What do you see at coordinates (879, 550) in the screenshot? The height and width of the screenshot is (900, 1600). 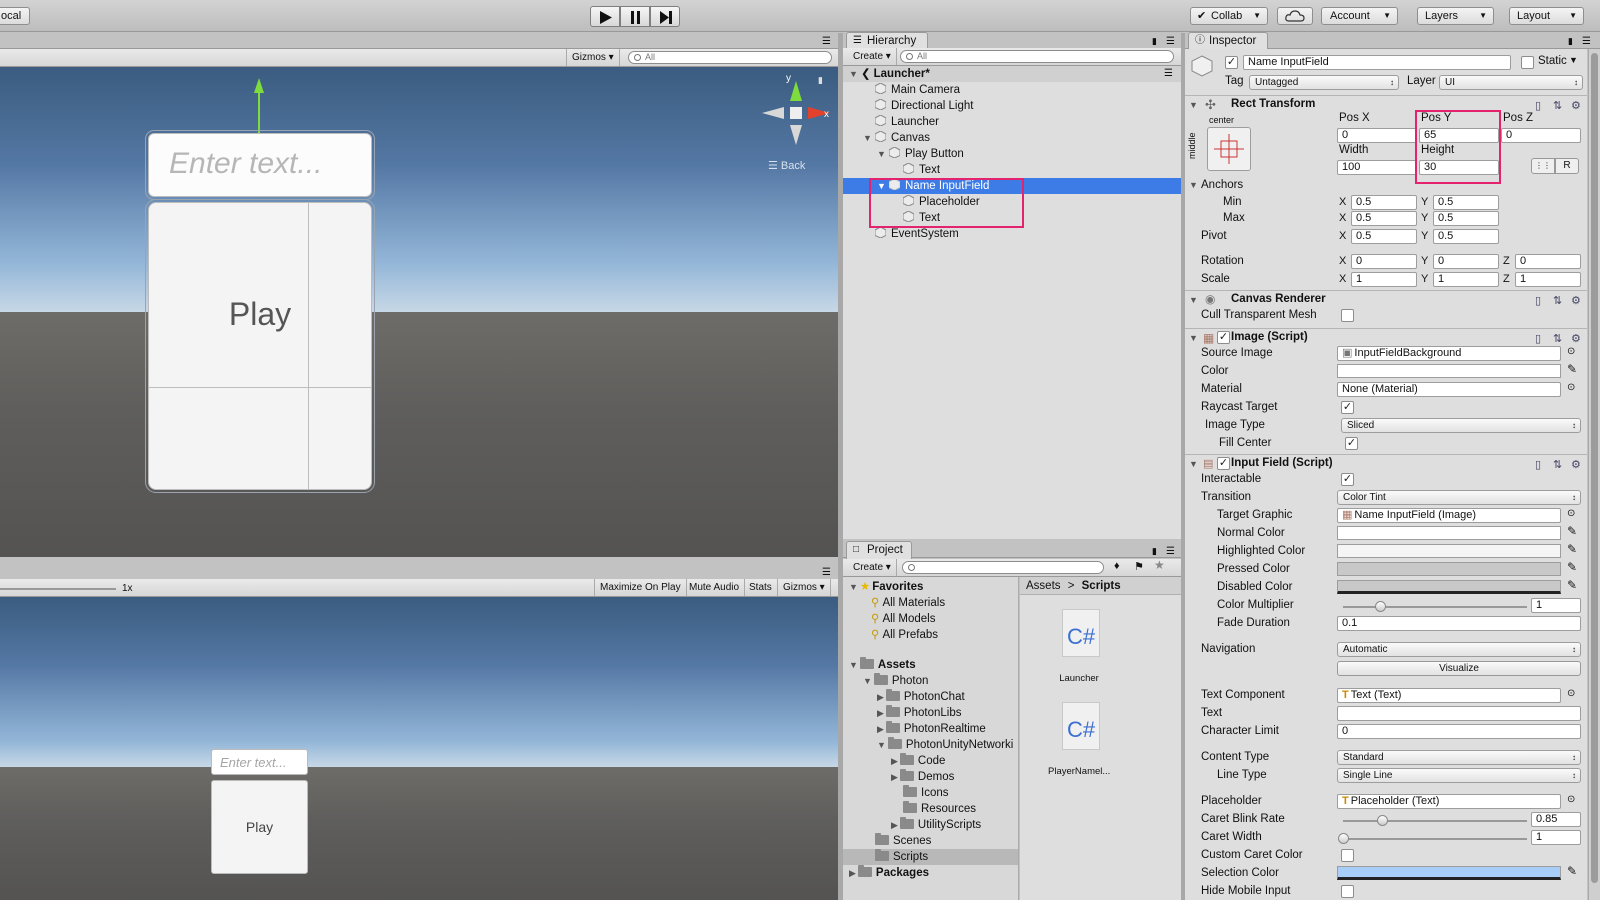 I see `tab-project: □ Project` at bounding box center [879, 550].